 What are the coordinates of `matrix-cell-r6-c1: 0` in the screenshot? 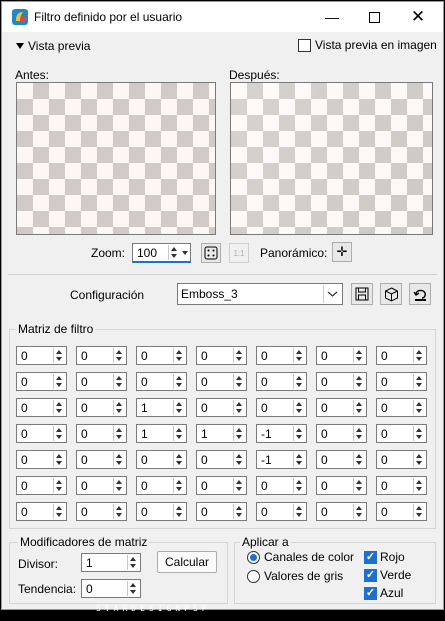 It's located at (41, 485).